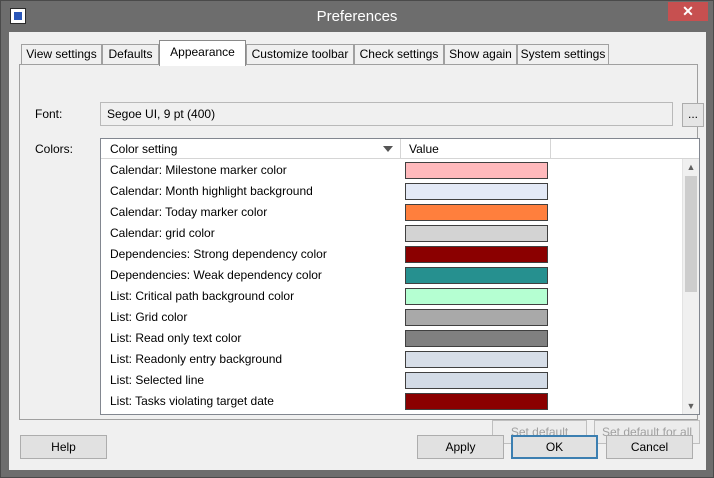  I want to click on vertical-scrollbar: ▲ ▼, so click(690, 286).